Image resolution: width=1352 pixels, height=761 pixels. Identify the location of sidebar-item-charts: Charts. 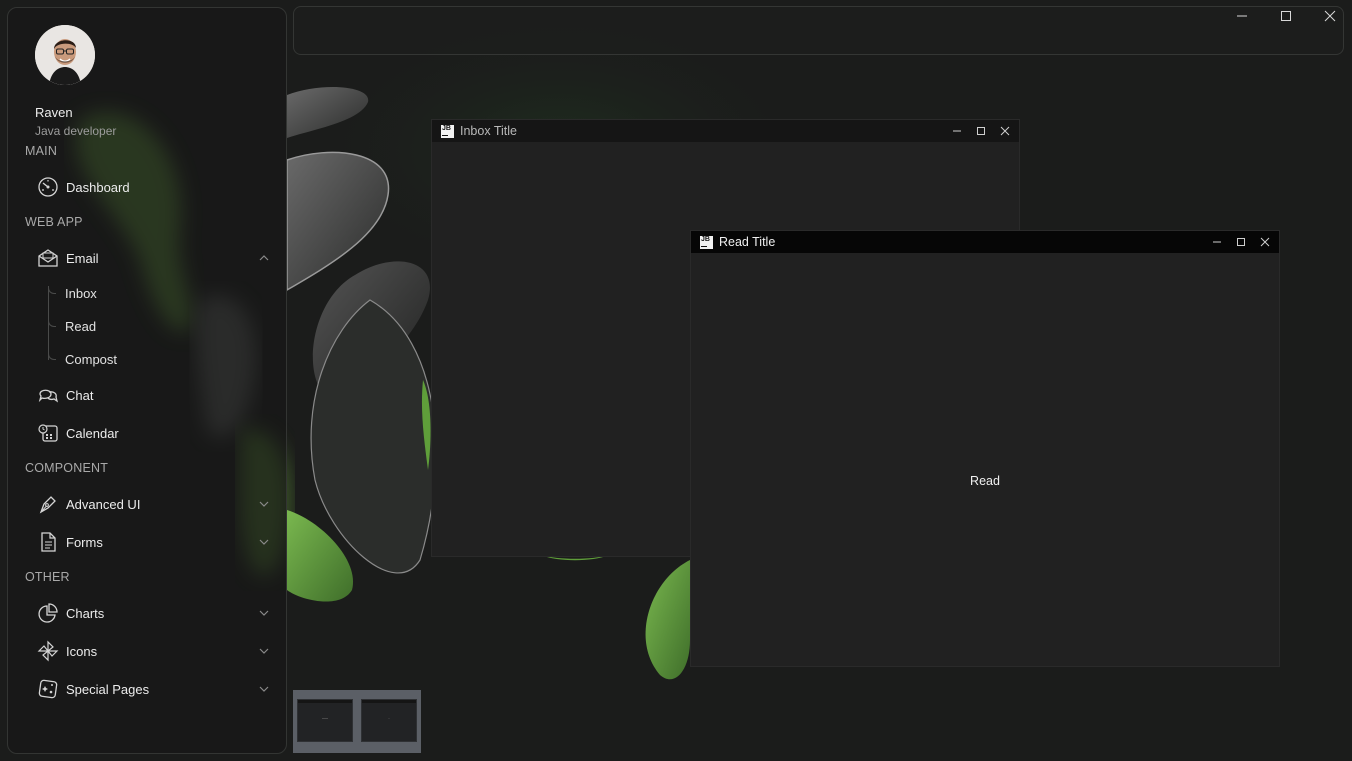
(150, 613).